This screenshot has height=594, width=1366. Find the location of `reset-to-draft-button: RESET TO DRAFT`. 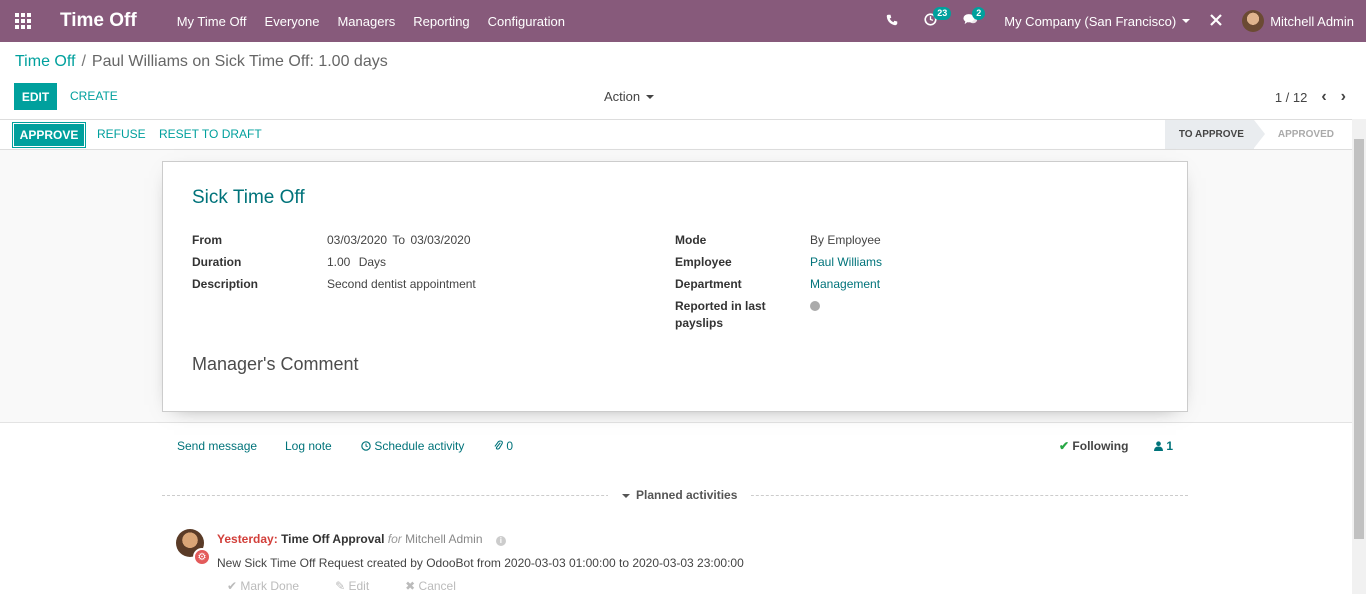

reset-to-draft-button: RESET TO DRAFT is located at coordinates (210, 134).